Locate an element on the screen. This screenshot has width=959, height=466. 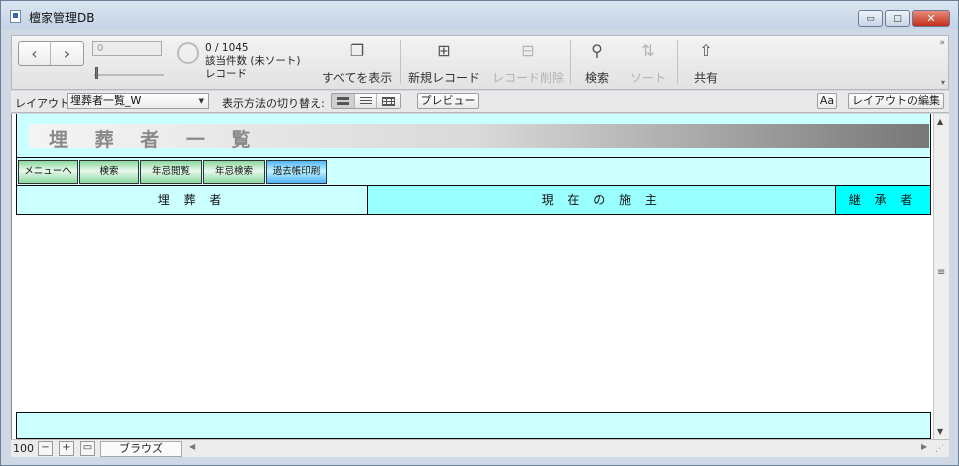
list-view-icon is located at coordinates (365, 101).